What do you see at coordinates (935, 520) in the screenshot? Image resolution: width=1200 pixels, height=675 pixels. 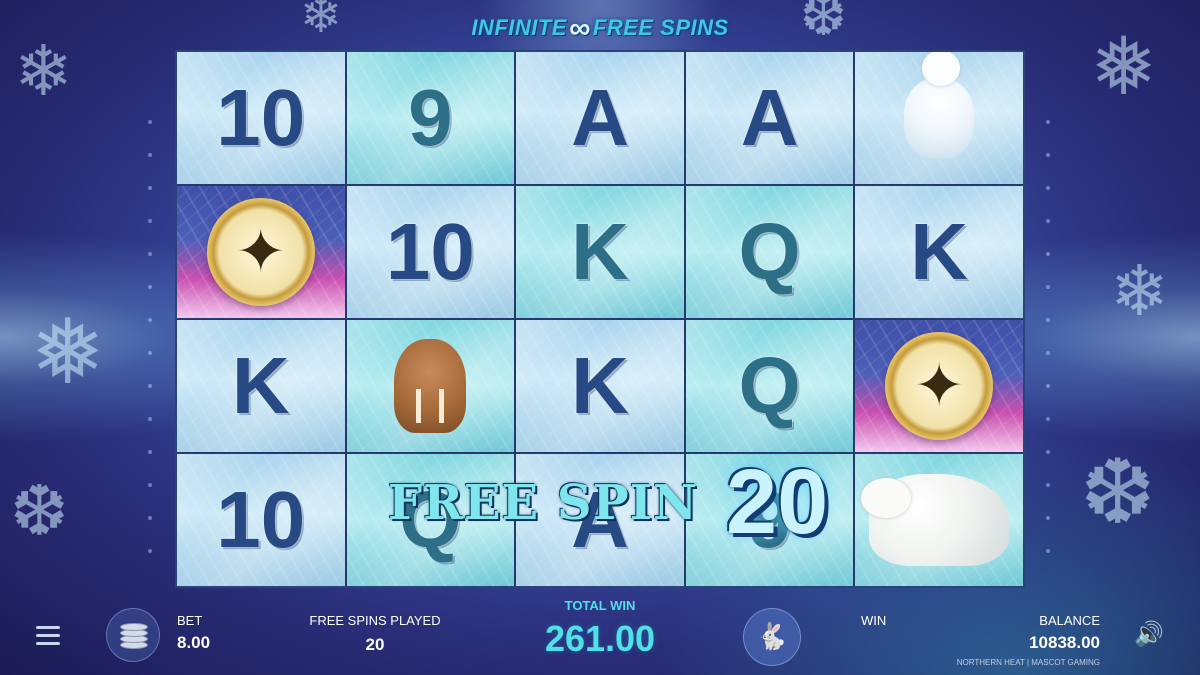 I see `polar-bear-icon` at bounding box center [935, 520].